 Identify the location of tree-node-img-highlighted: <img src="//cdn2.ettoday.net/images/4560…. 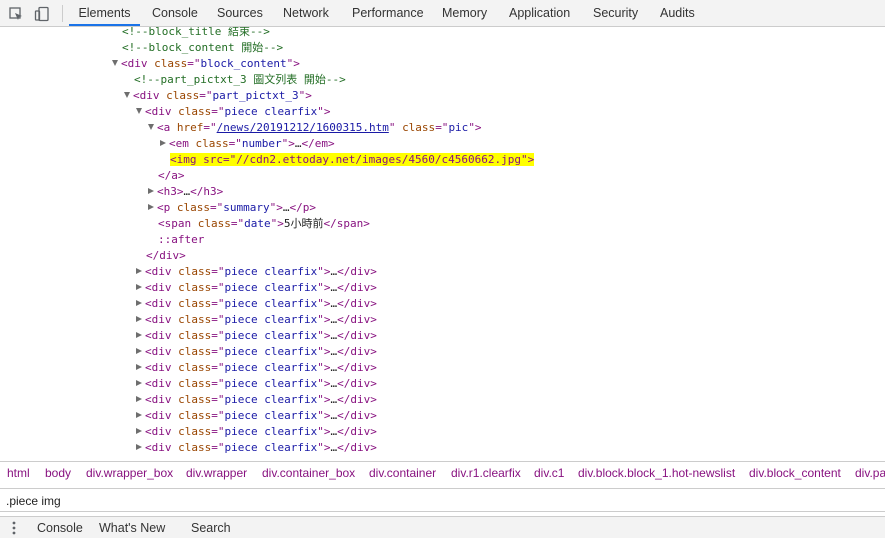
(352, 160).